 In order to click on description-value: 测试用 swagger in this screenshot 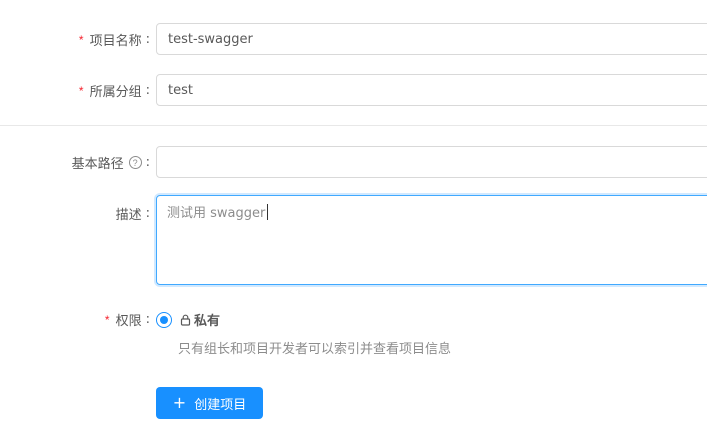, I will do `click(216, 213)`.